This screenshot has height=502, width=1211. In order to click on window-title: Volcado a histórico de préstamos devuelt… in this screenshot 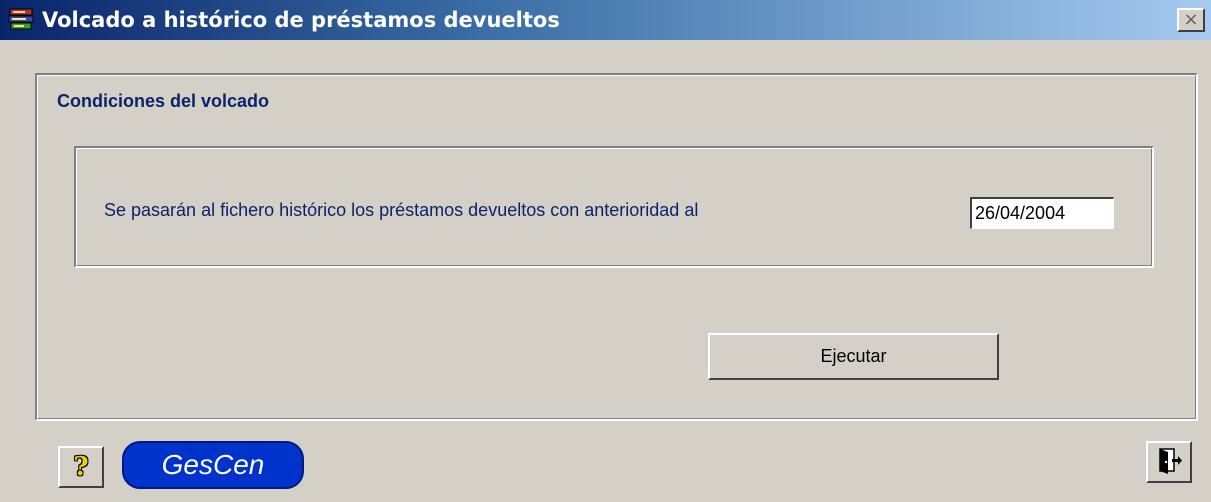, I will do `click(301, 20)`.